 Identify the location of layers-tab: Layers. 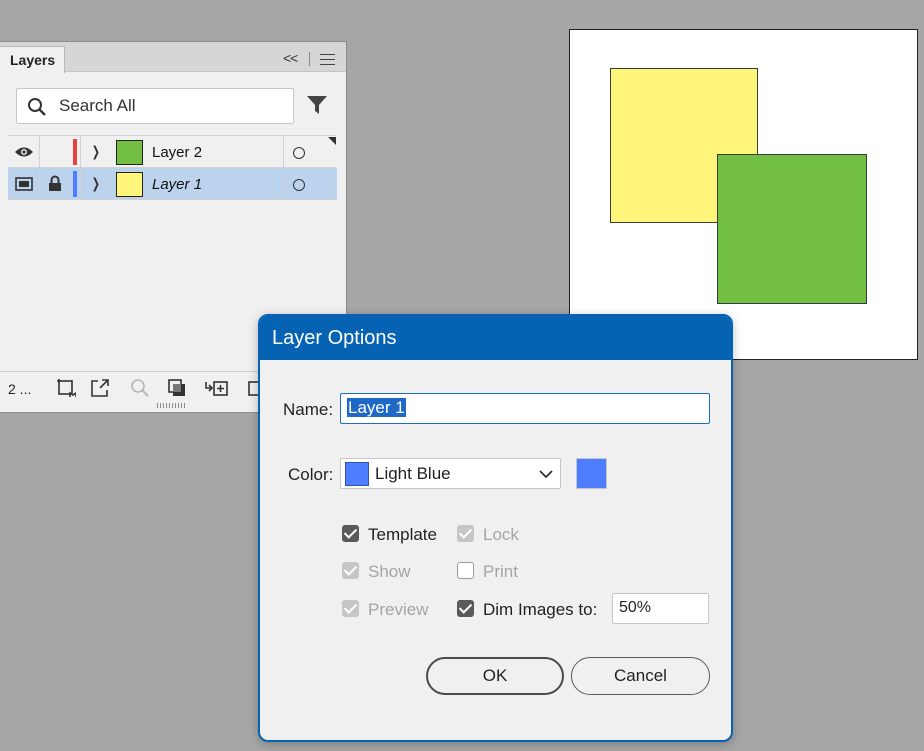
(32, 59).